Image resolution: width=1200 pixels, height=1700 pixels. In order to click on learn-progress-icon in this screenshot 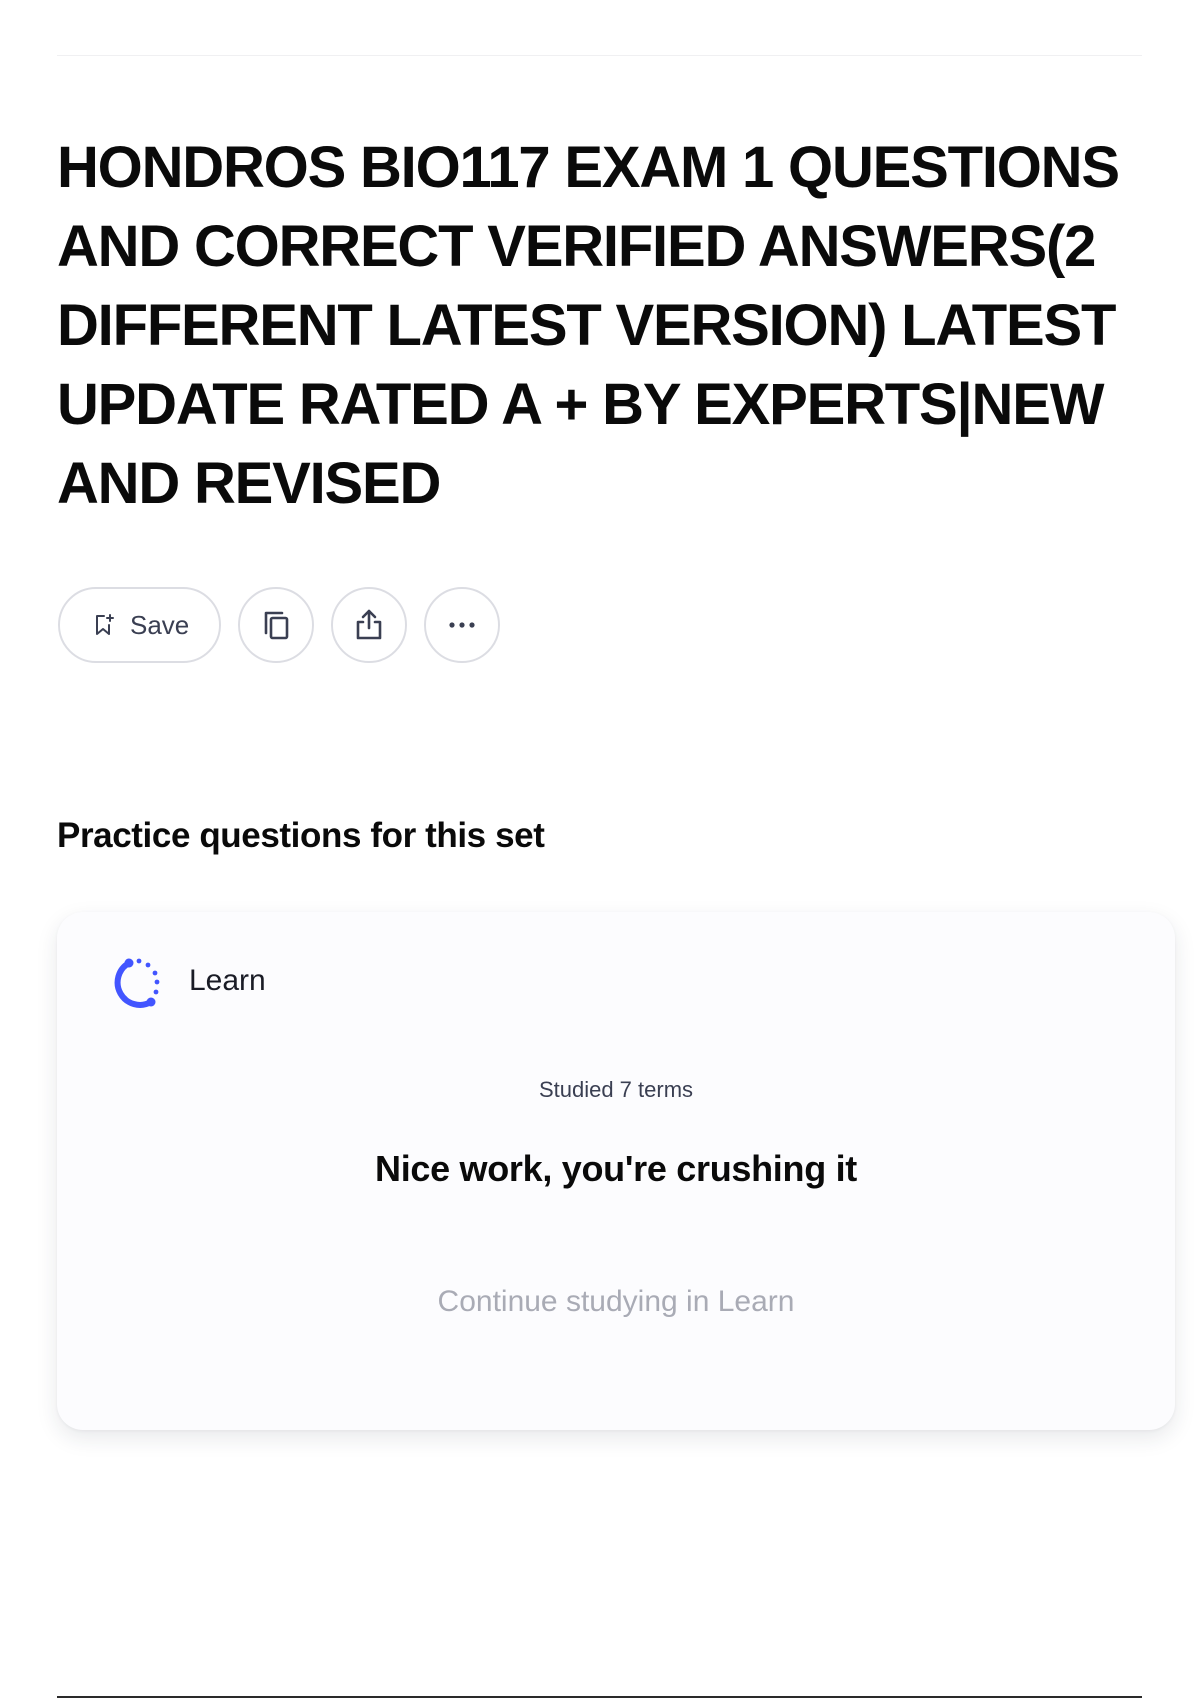, I will do `click(138, 981)`.